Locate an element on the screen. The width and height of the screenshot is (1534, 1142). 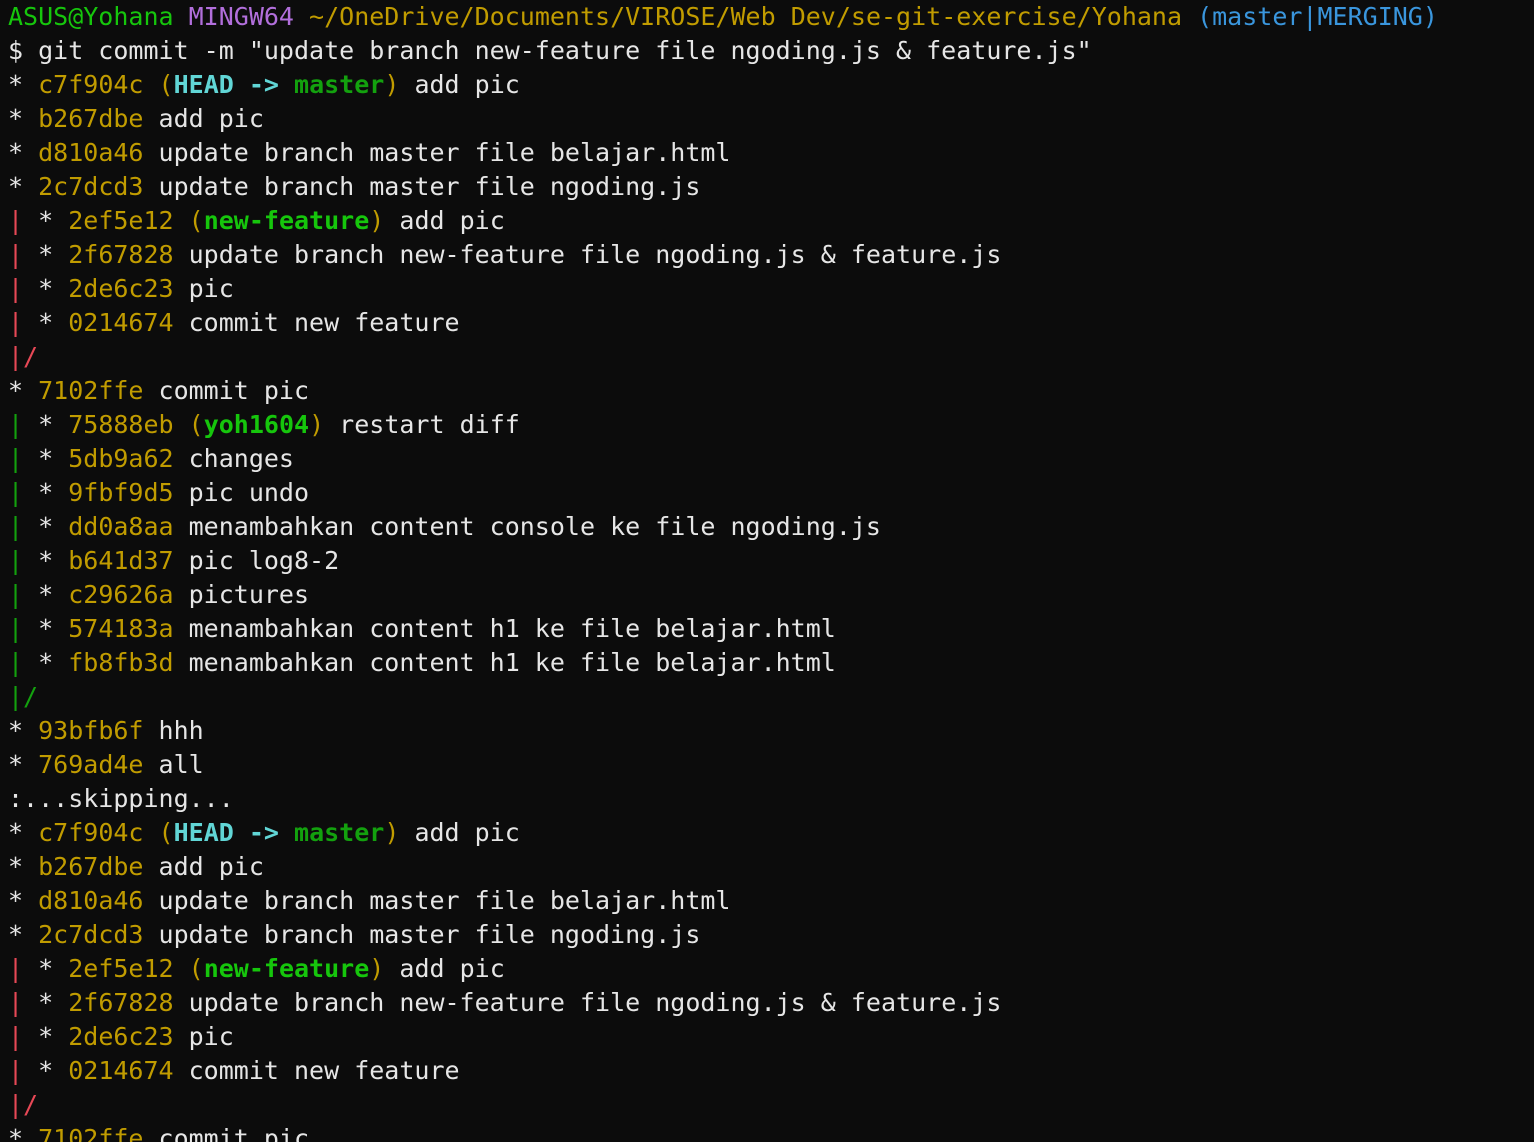
commit-hash: 574183a is located at coordinates (121, 628).